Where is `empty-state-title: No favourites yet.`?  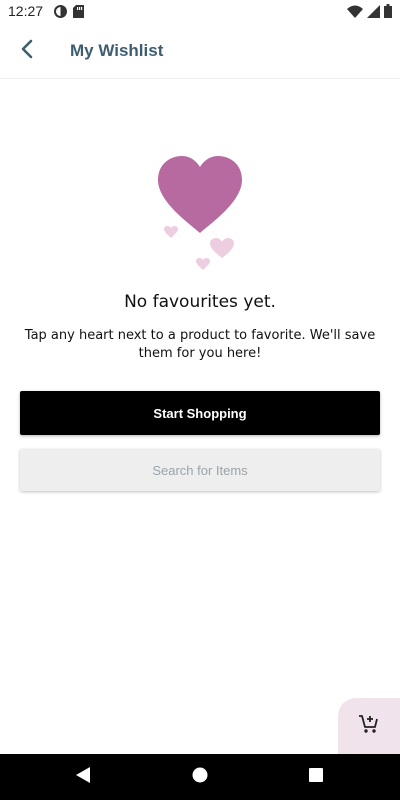 empty-state-title: No favourites yet. is located at coordinates (200, 302).